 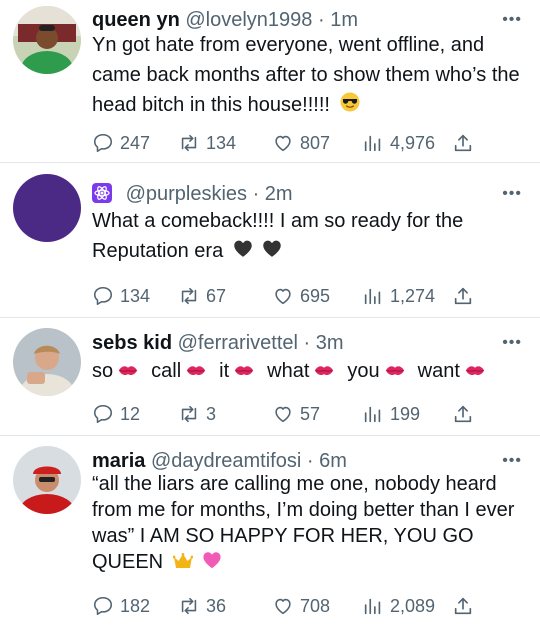 I want to click on views-button: 1,274, so click(x=398, y=296).